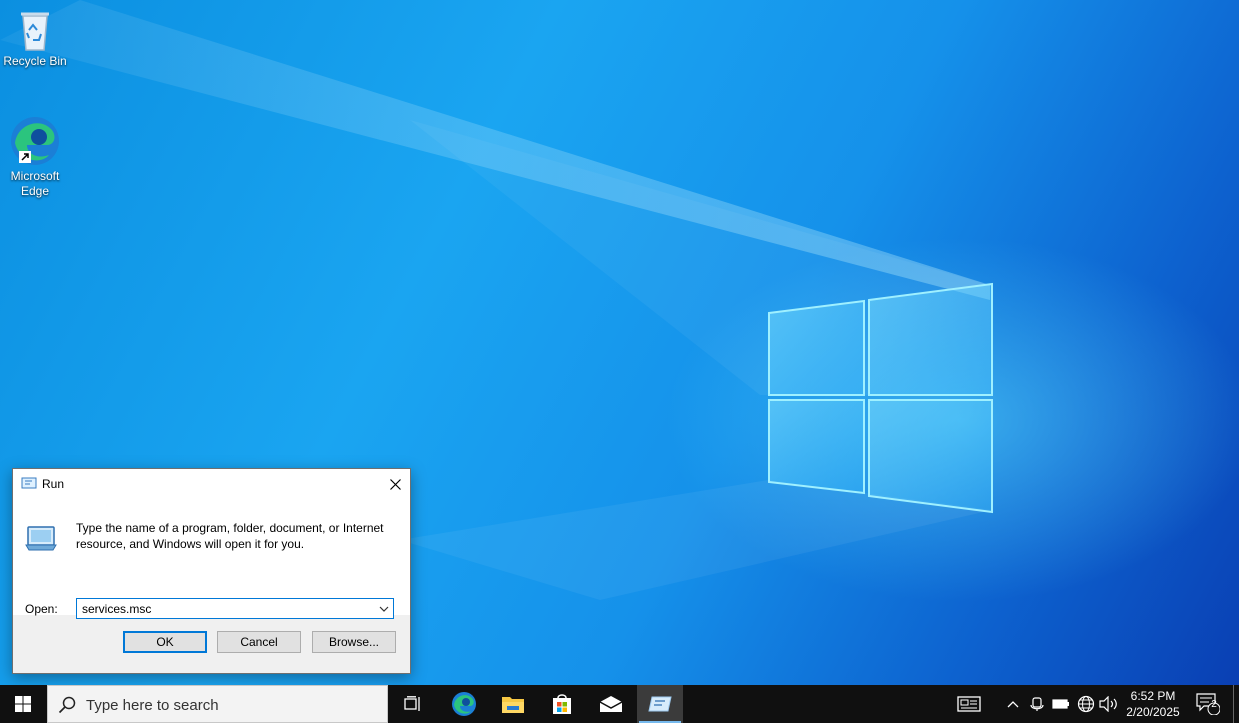  I want to click on file-explorer-icon, so click(512, 705).